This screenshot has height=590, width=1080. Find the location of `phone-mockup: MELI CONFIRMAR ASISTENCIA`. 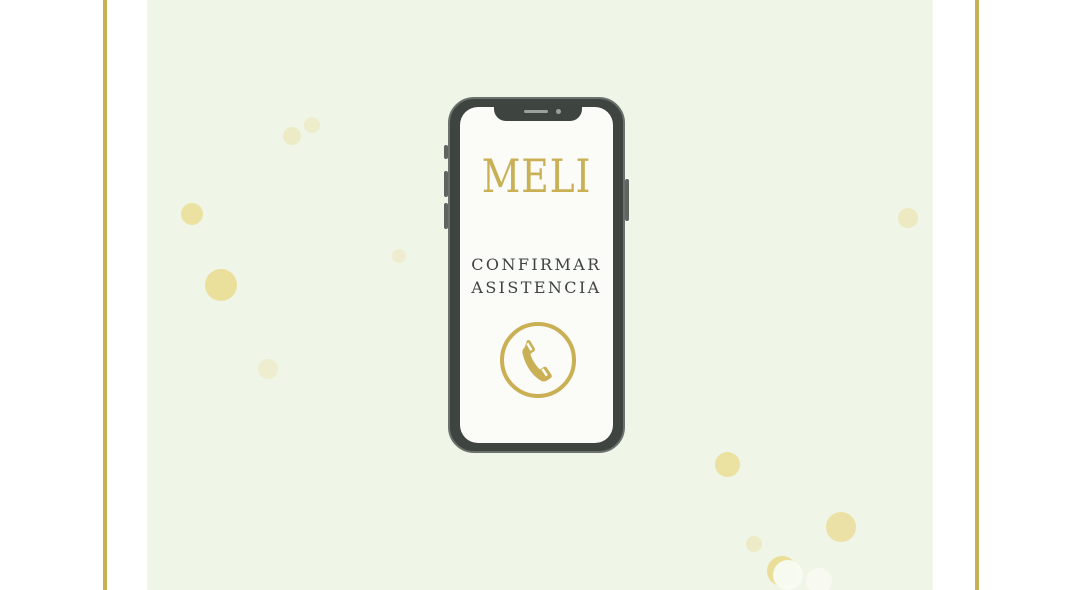

phone-mockup: MELI CONFIRMAR ASISTENCIA is located at coordinates (536, 275).